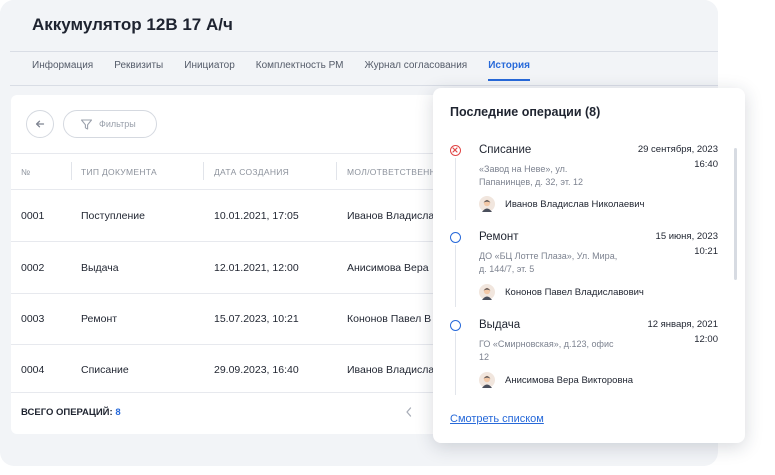  I want to click on cell-date: 29.09.2023, 16:40, so click(256, 370).